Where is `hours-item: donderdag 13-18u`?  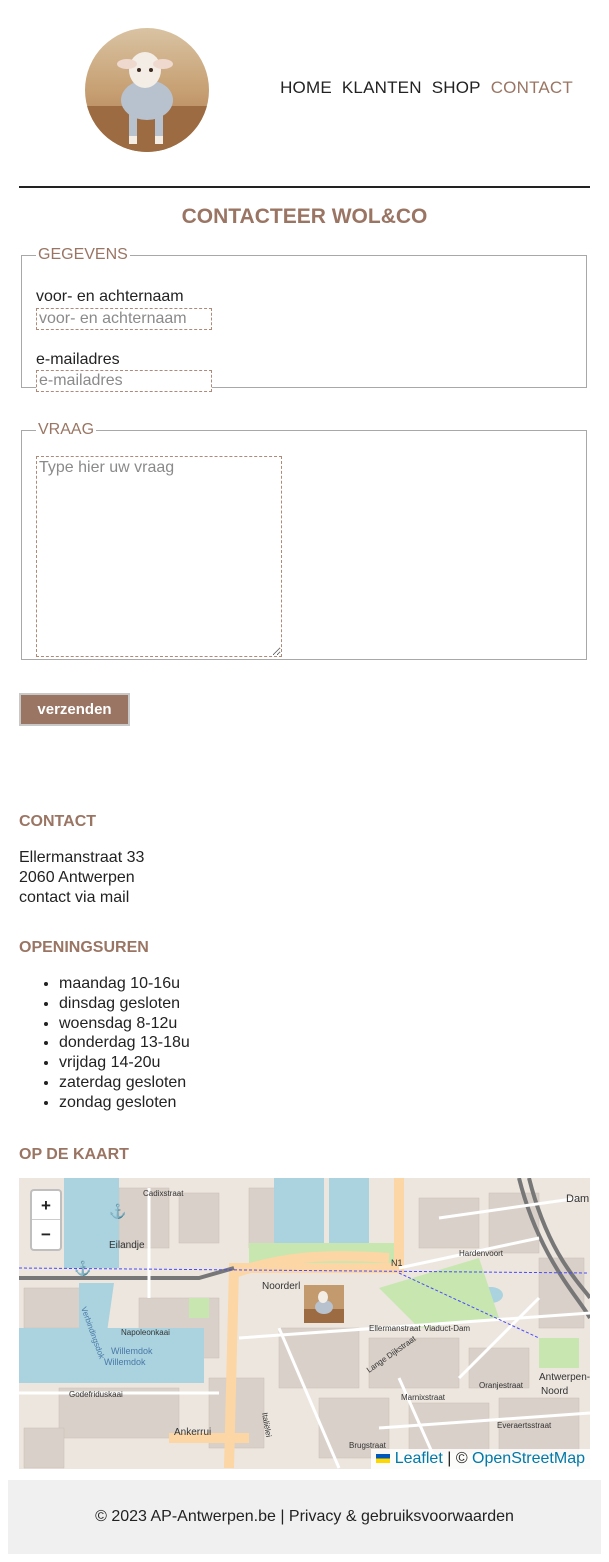
hours-item: donderdag 13-18u is located at coordinates (124, 1043).